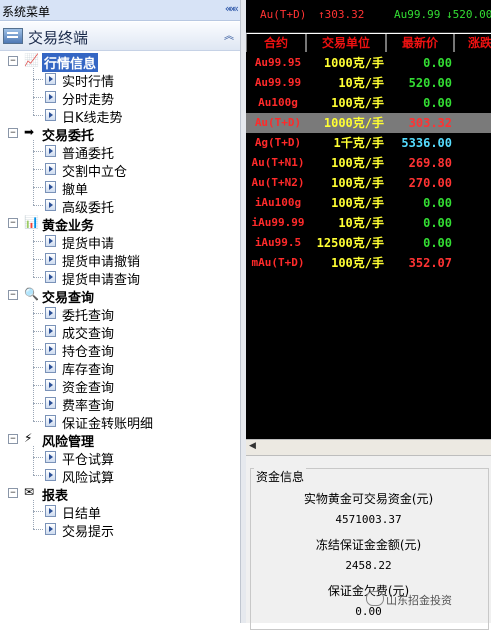  Describe the element at coordinates (120, 278) in the screenshot. I see `tree-item: 提货申请查询` at that location.